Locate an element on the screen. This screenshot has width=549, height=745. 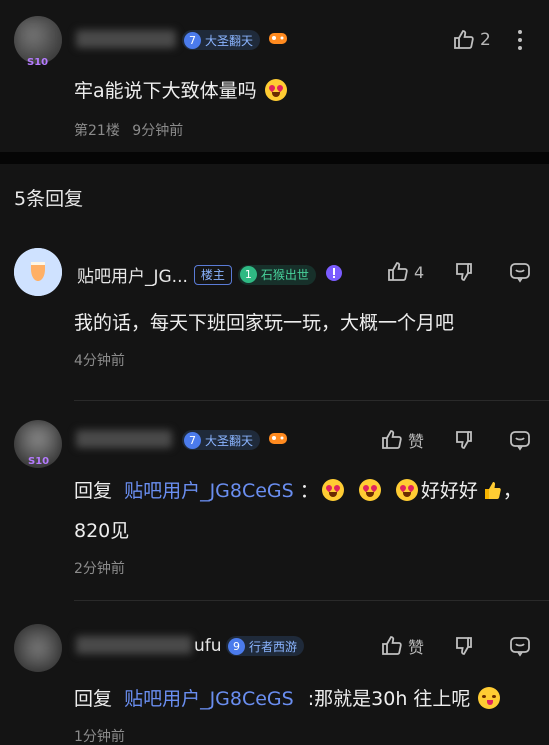
avatar is located at coordinates (38, 648).